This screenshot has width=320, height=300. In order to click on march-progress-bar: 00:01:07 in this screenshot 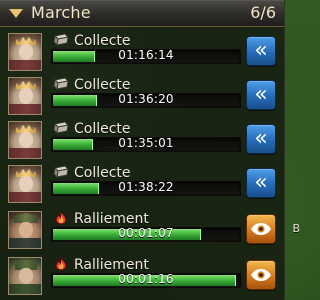, I will do `click(146, 234)`.